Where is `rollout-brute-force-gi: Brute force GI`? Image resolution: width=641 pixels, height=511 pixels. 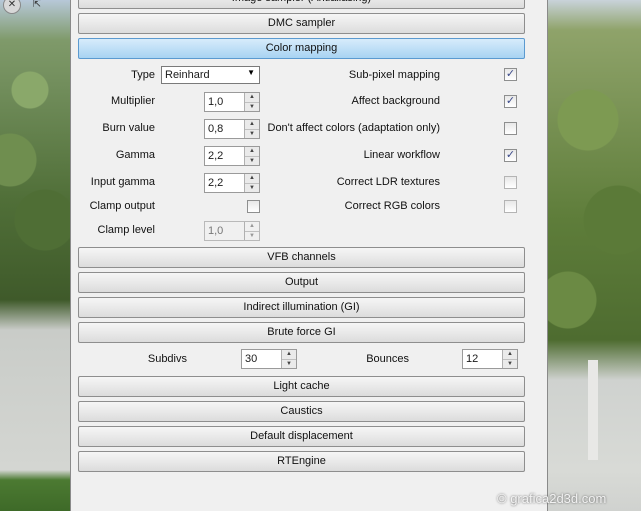
rollout-brute-force-gi: Brute force GI is located at coordinates (301, 332).